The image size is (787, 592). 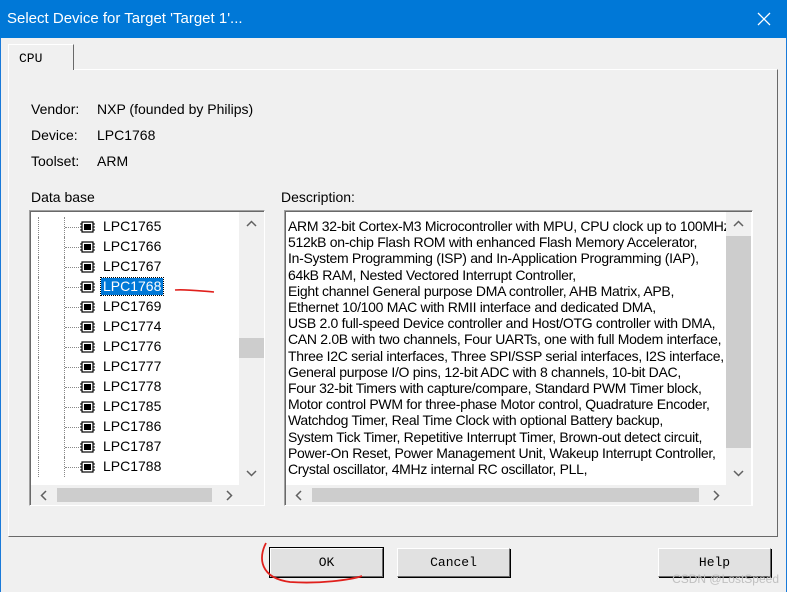 I want to click on tree-vertical-scrollbar, so click(x=251, y=349).